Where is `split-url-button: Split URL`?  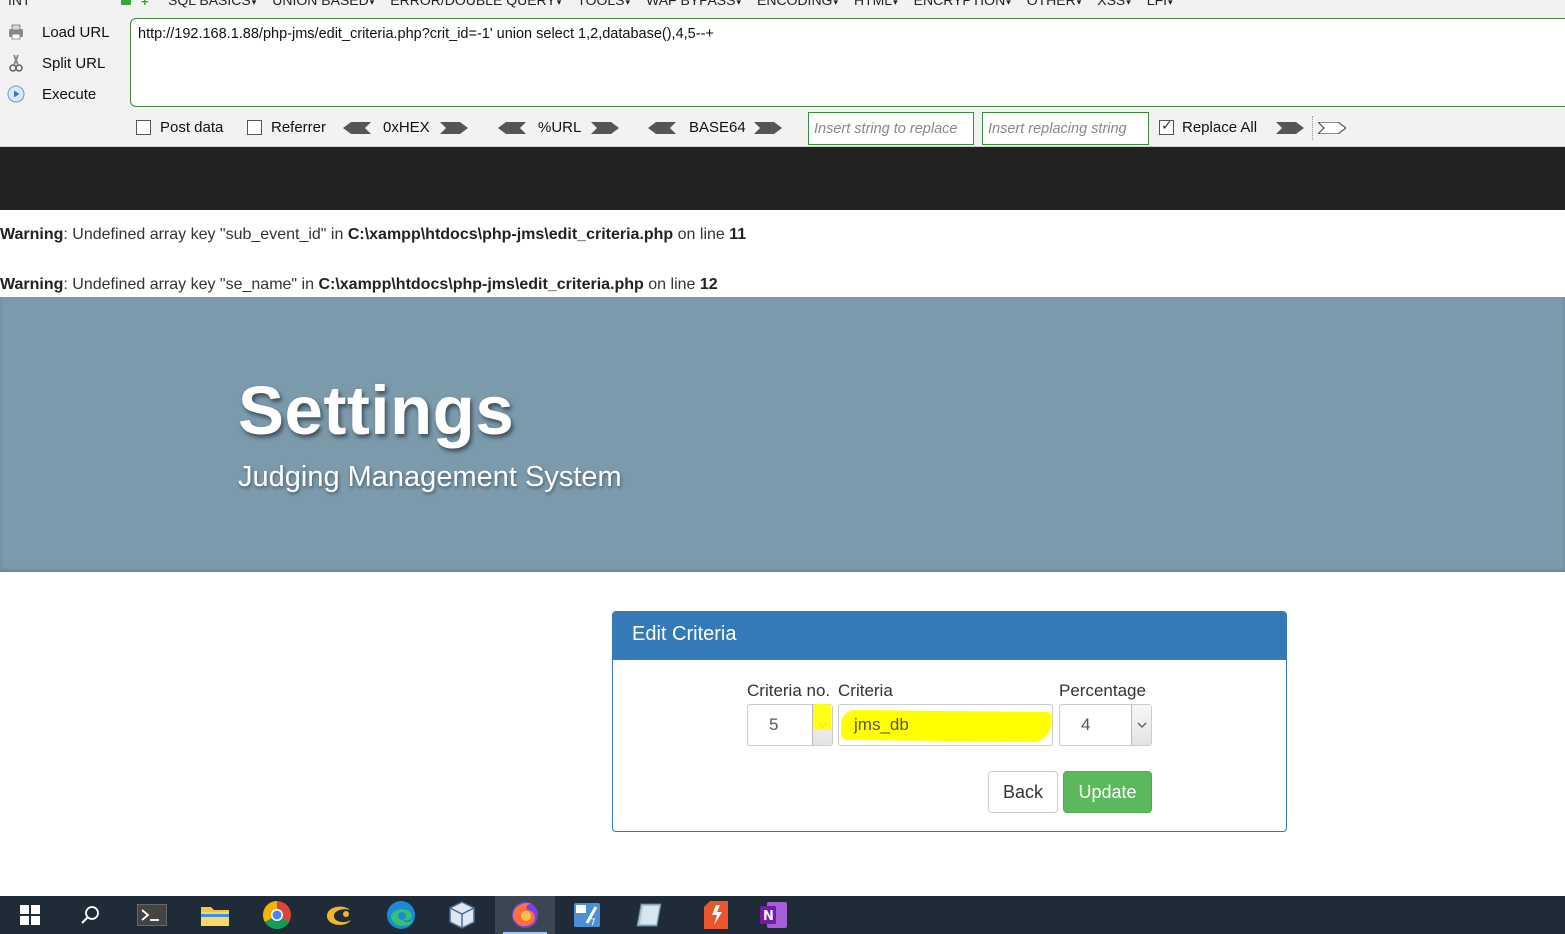 split-url-button: Split URL is located at coordinates (66, 63).